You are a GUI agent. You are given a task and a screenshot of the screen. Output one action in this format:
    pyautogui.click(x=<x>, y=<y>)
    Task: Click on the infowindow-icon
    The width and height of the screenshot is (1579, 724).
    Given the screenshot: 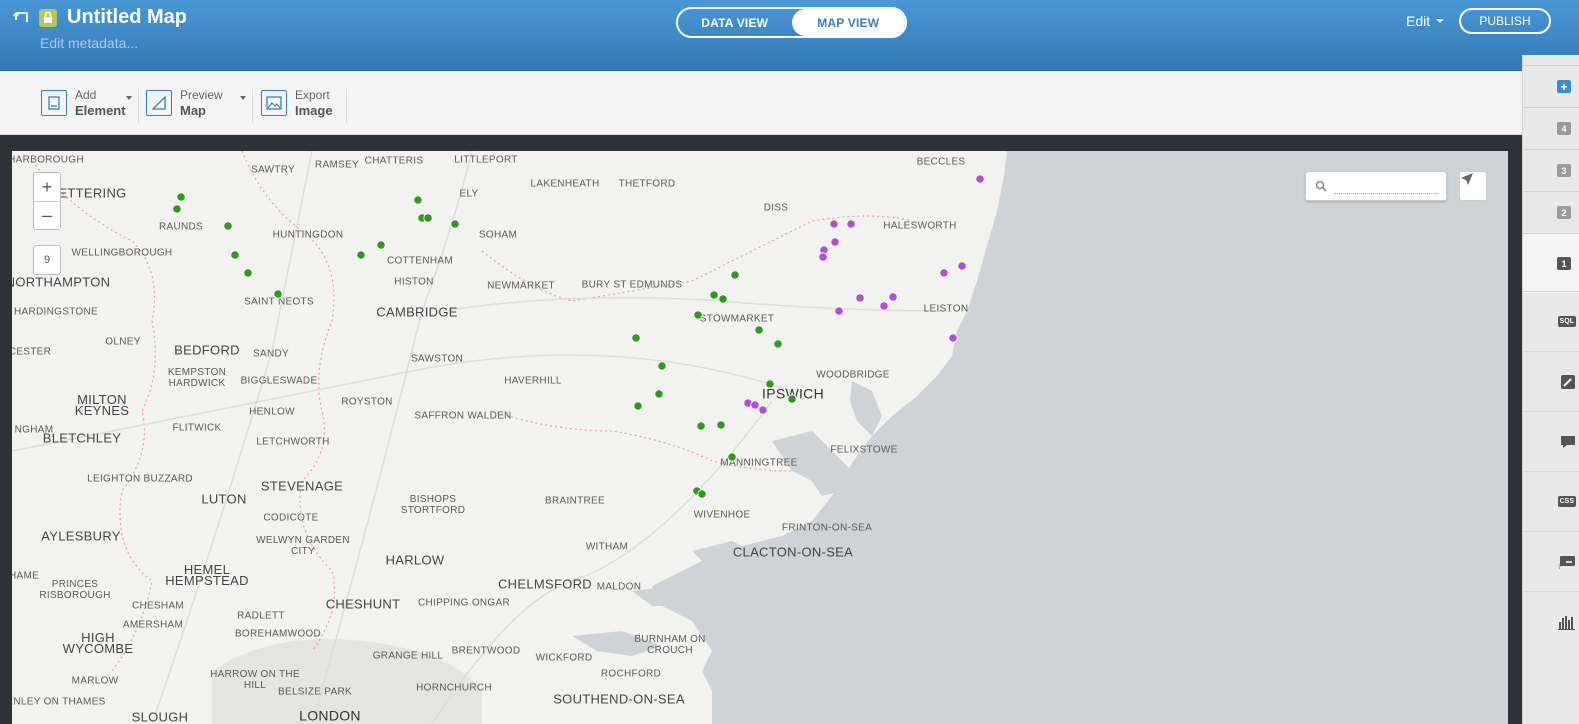 What is the action you would take?
    pyautogui.click(x=1568, y=441)
    